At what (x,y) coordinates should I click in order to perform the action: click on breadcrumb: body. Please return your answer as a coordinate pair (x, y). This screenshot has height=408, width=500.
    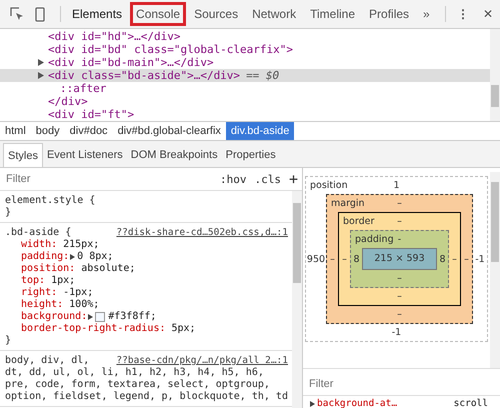
    Looking at the image, I should click on (47, 131).